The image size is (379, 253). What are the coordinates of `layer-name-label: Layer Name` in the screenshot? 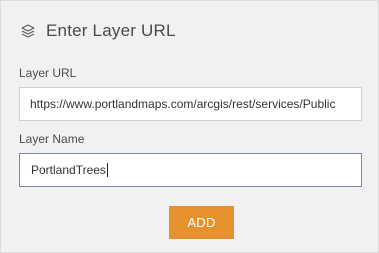 It's located at (52, 139).